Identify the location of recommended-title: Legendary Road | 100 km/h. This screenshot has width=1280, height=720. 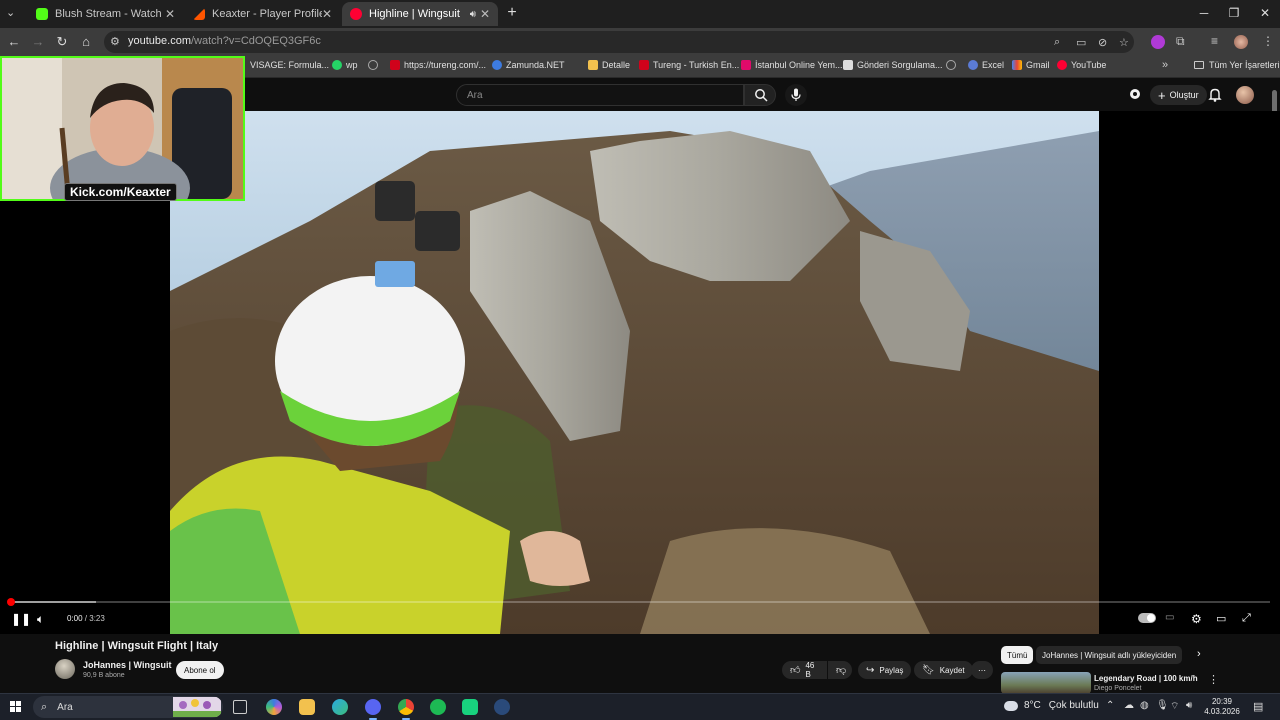
(1146, 678).